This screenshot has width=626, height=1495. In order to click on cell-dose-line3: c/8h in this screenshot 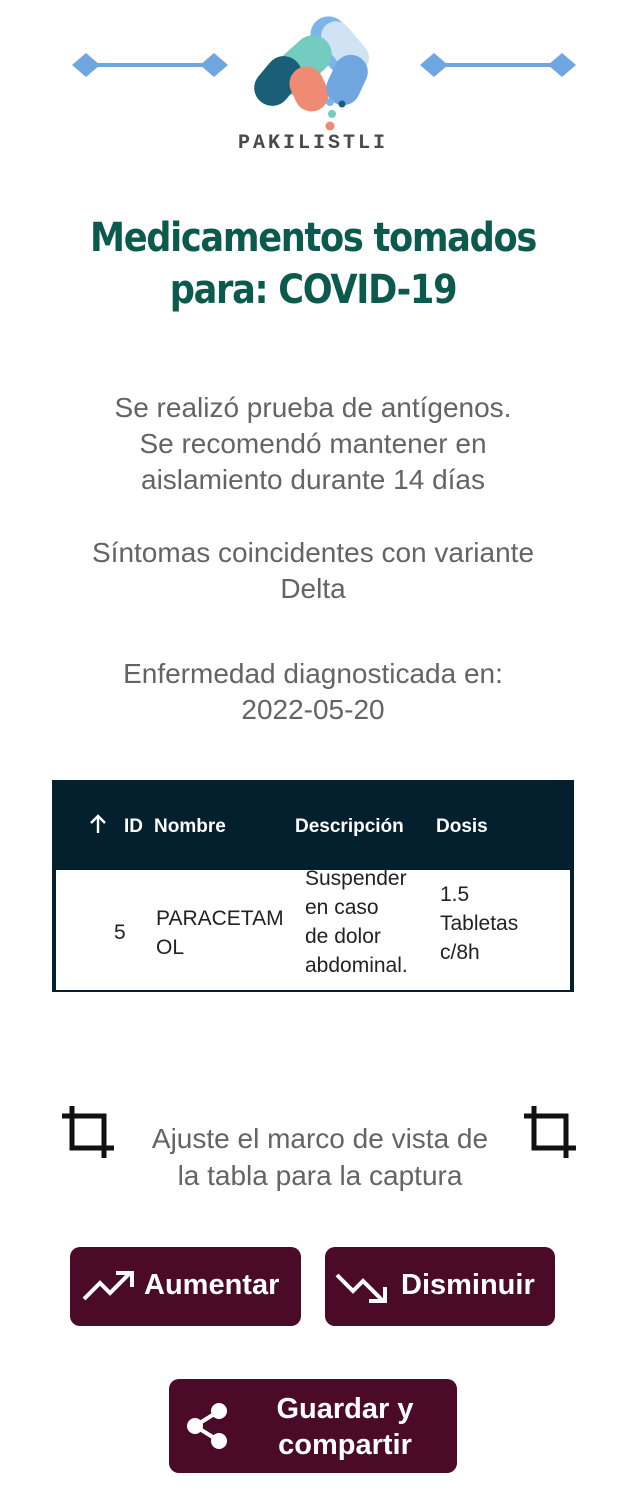, I will do `click(460, 952)`.